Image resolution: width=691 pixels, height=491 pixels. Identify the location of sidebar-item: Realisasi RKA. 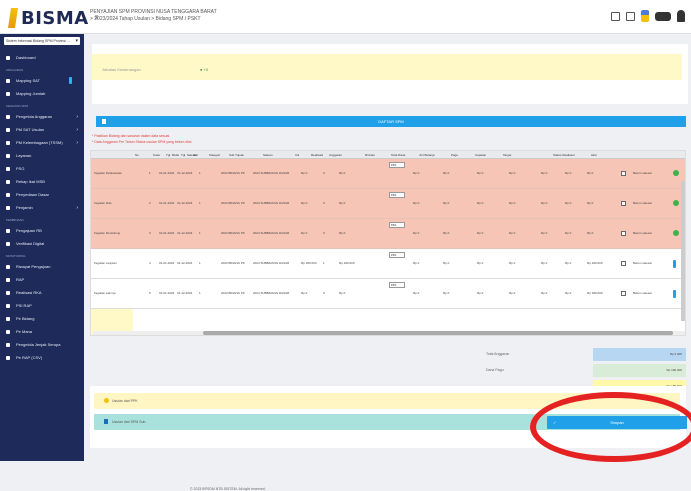
(42, 292).